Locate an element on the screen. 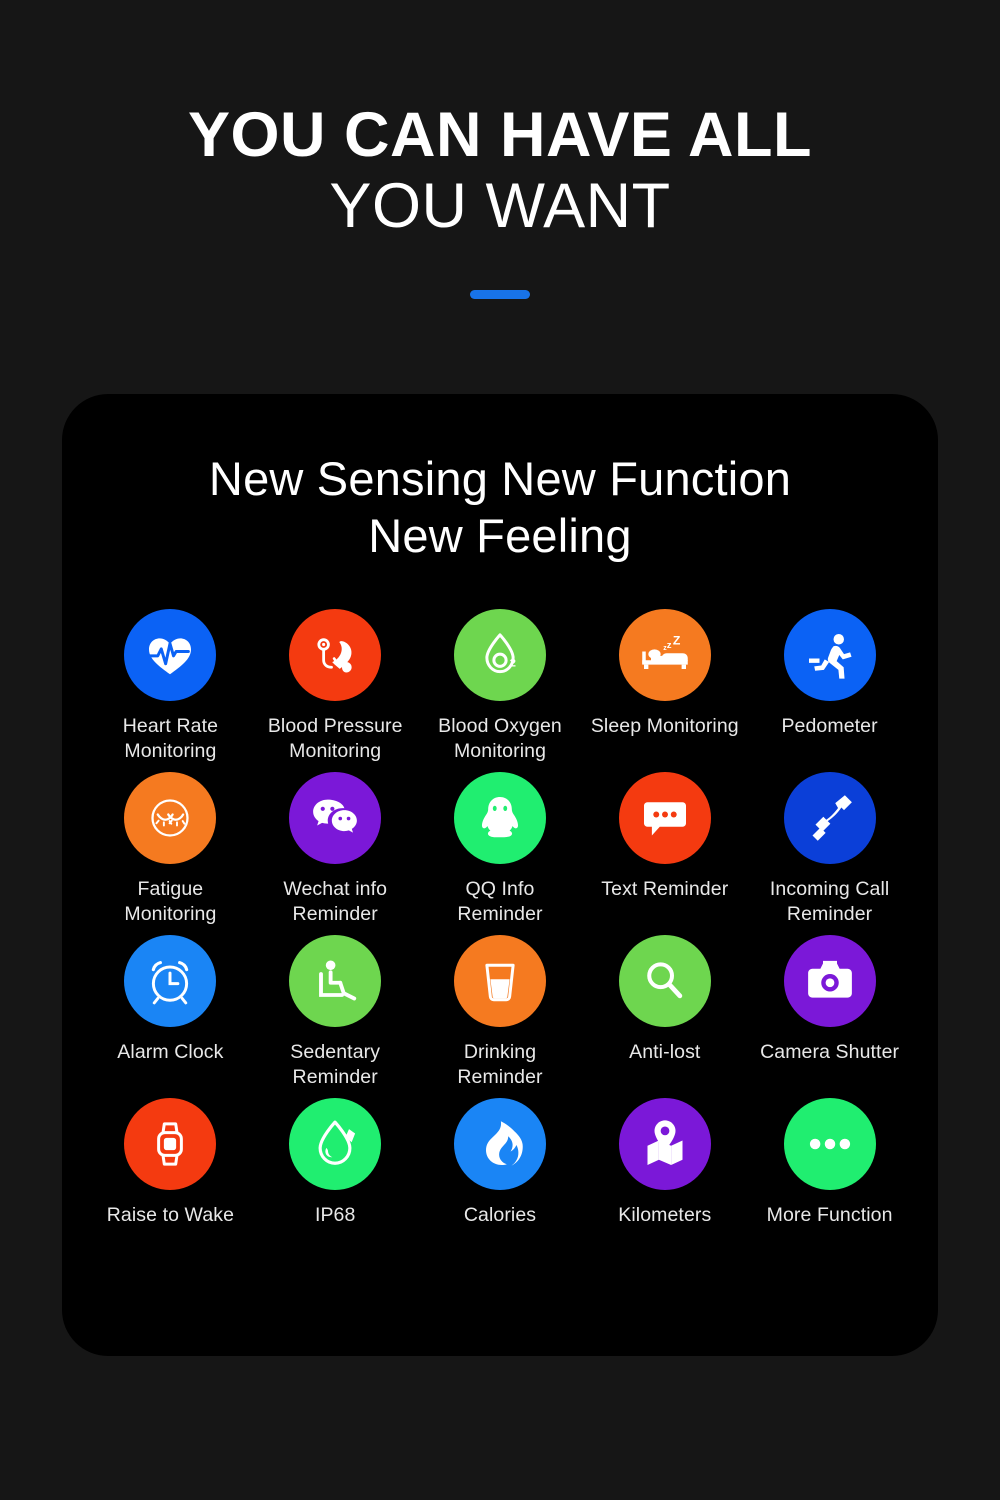 The height and width of the screenshot is (1500, 1000). feature-tile: Incoming Call Reminder is located at coordinates (829, 849).